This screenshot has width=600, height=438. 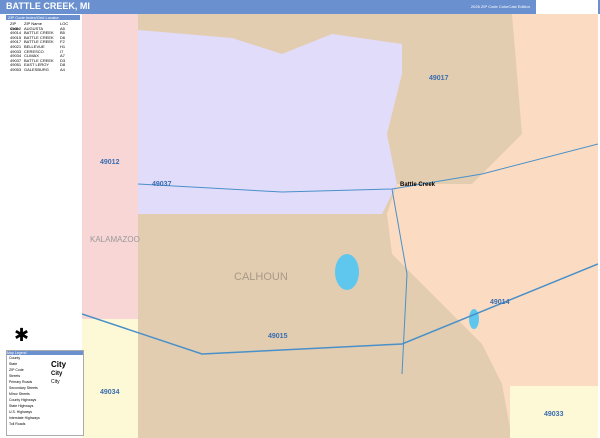 I want to click on city-label: Battle Creek, so click(x=418, y=185).